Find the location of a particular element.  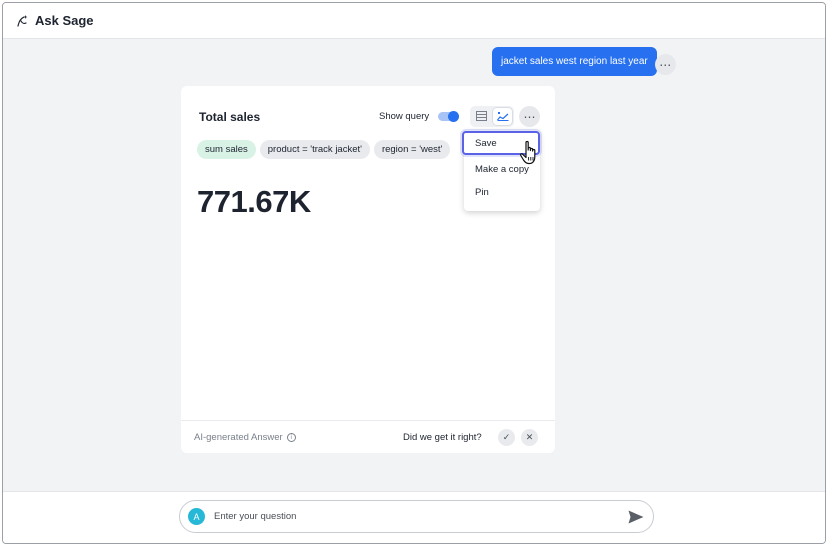

sage-sparkle-icon is located at coordinates (22, 21).